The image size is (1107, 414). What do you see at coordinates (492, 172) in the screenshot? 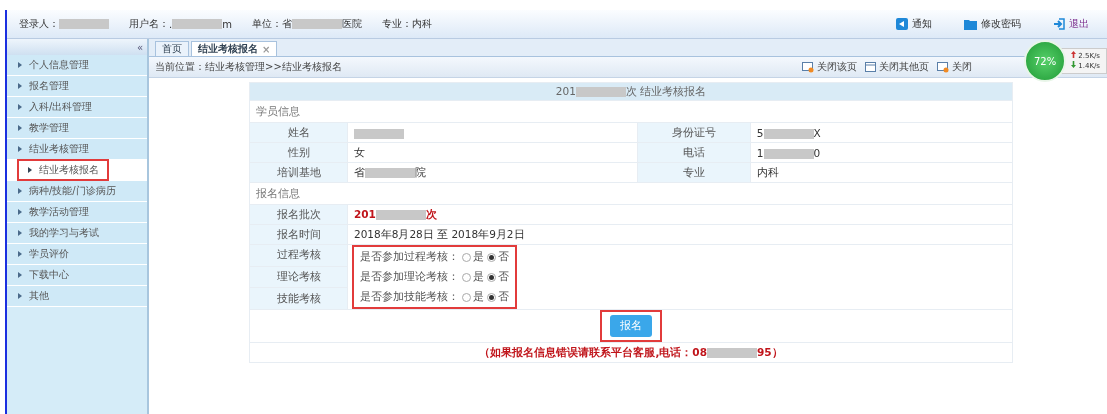
I see `field-value: 省 院` at bounding box center [492, 172].